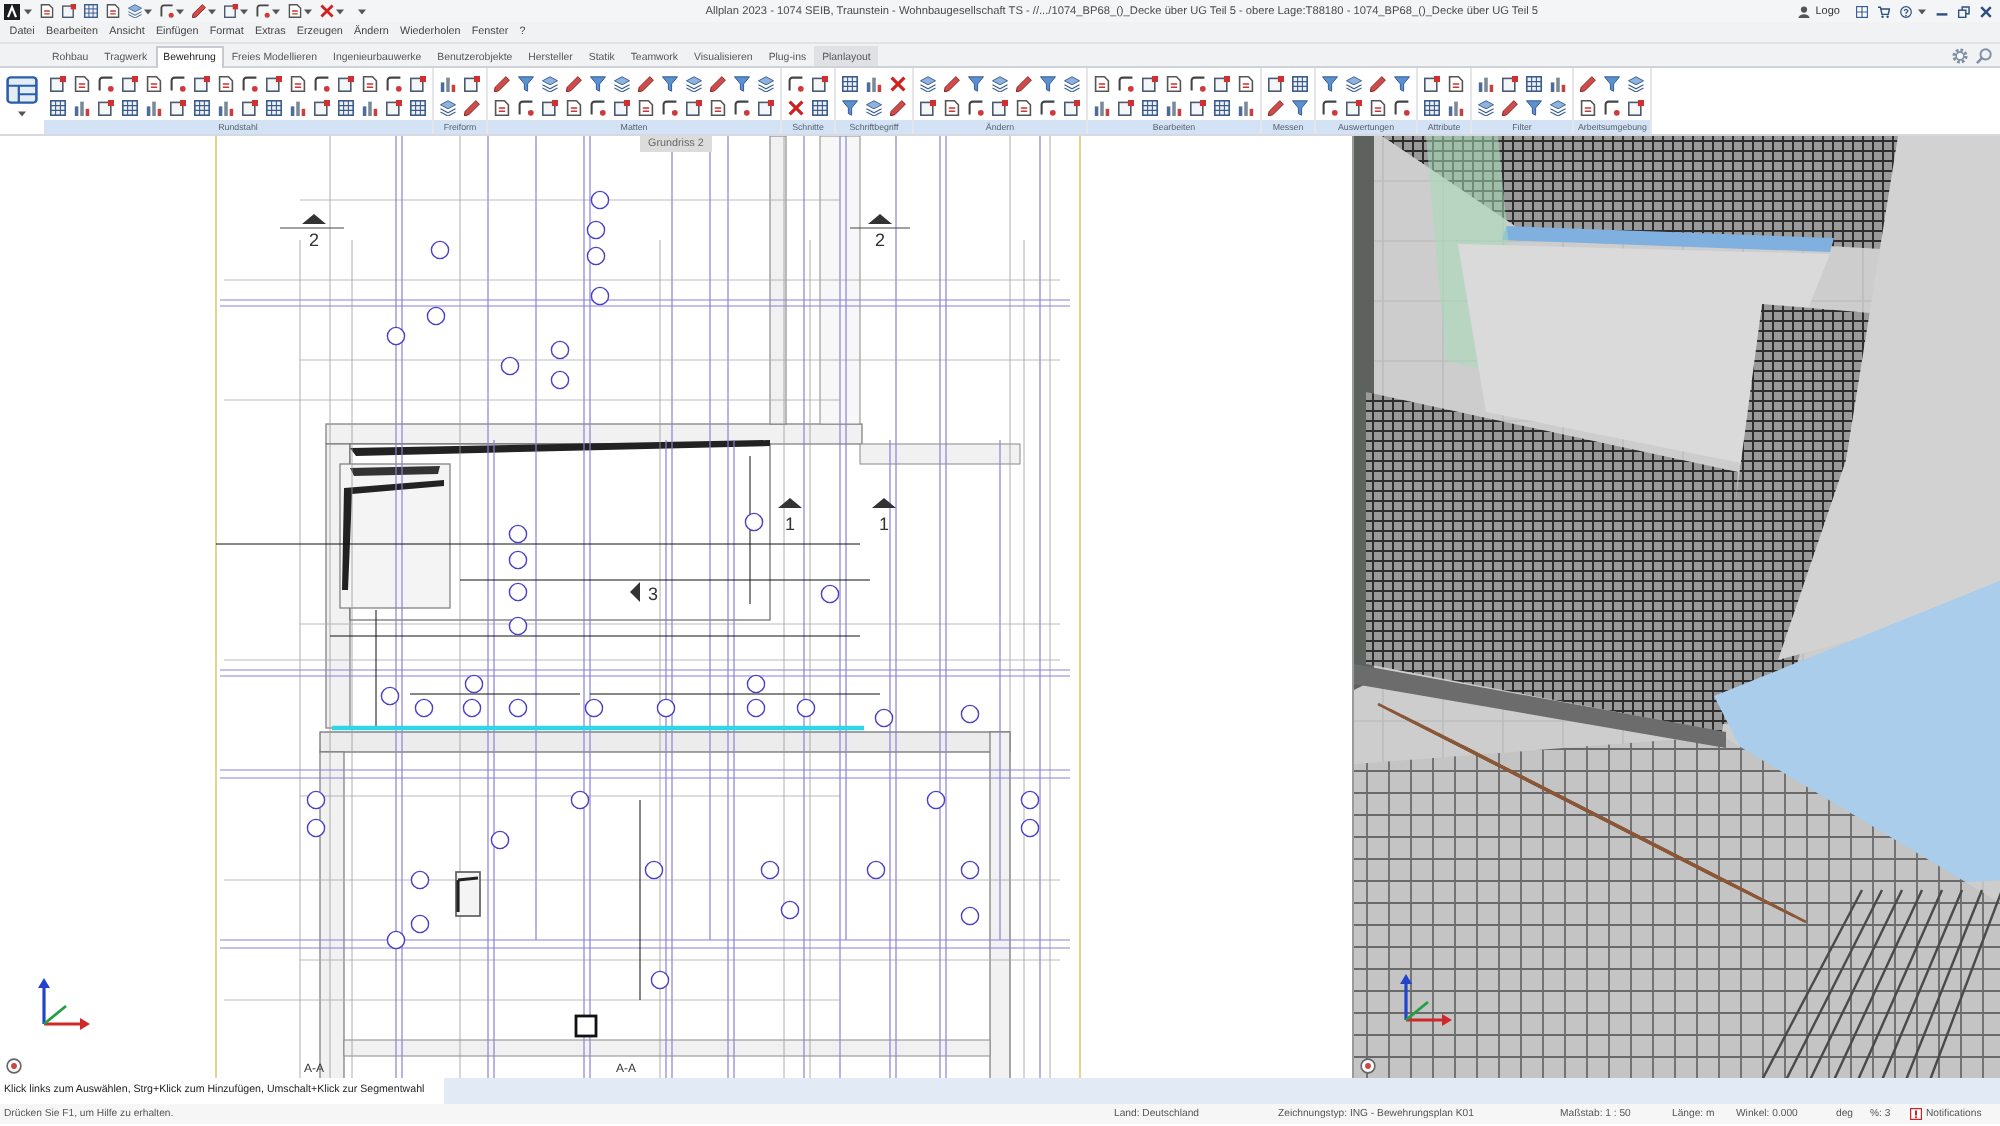  What do you see at coordinates (22, 90) in the screenshot?
I see `window-icon` at bounding box center [22, 90].